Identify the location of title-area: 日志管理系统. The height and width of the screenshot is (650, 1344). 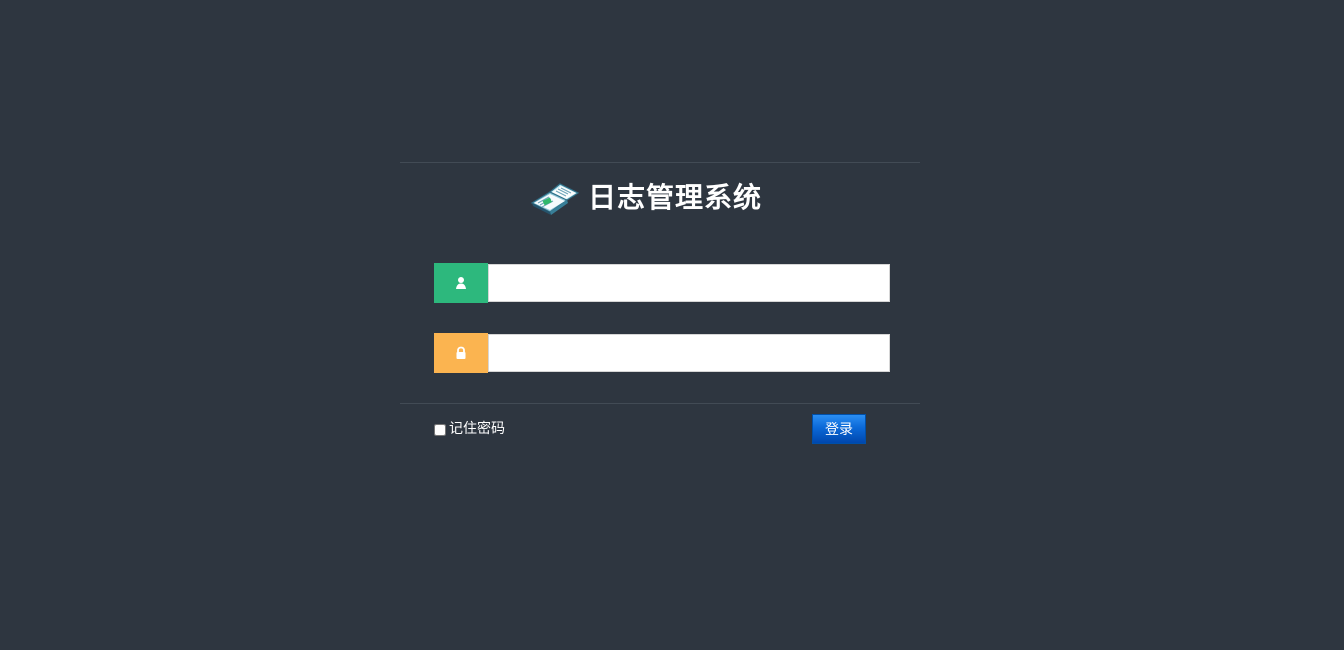
(646, 198).